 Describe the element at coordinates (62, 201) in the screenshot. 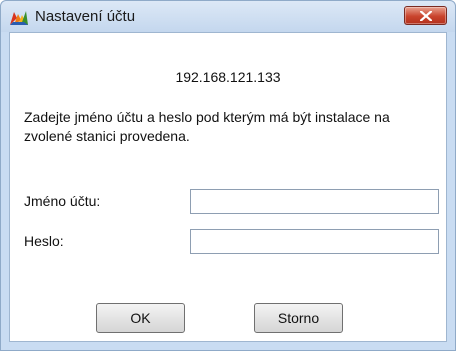

I see `account-name-label: Jméno účtu:` at that location.